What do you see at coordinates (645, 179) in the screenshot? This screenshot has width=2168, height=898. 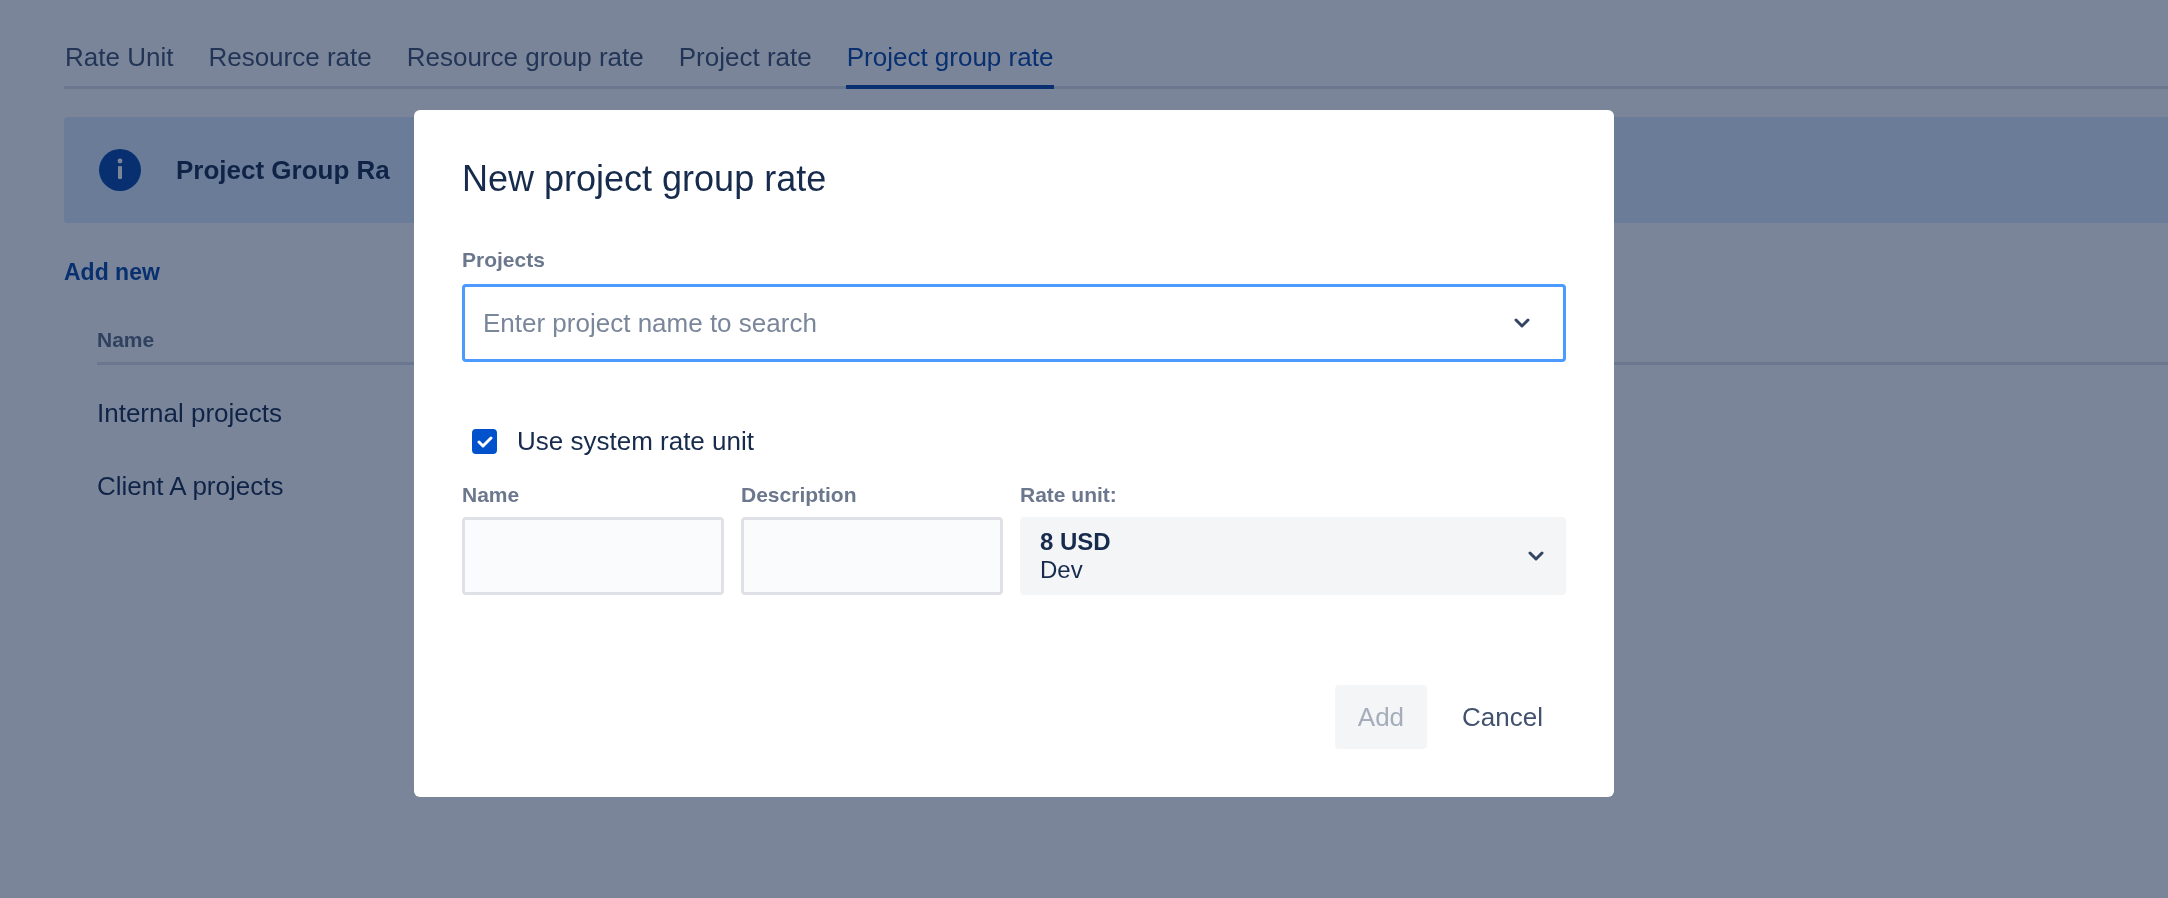 I see `dialog-title: New project group rate` at bounding box center [645, 179].